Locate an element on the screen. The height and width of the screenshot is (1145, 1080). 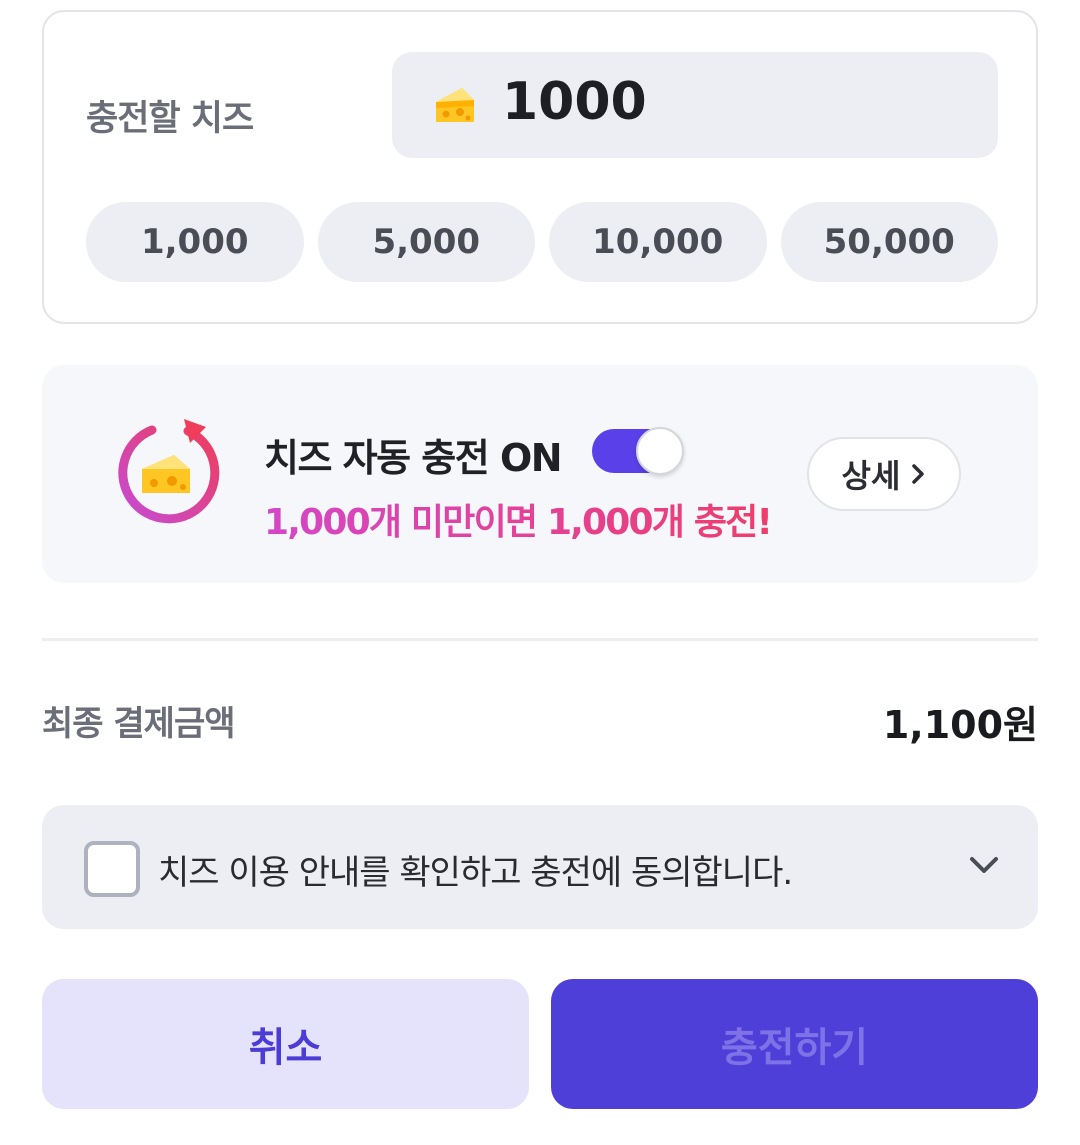
divider is located at coordinates (540, 639).